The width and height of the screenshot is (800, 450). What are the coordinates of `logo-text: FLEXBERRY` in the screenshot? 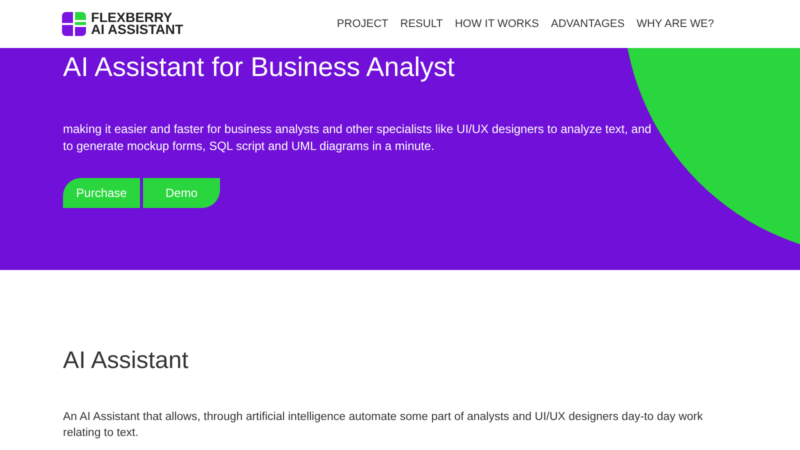 It's located at (131, 18).